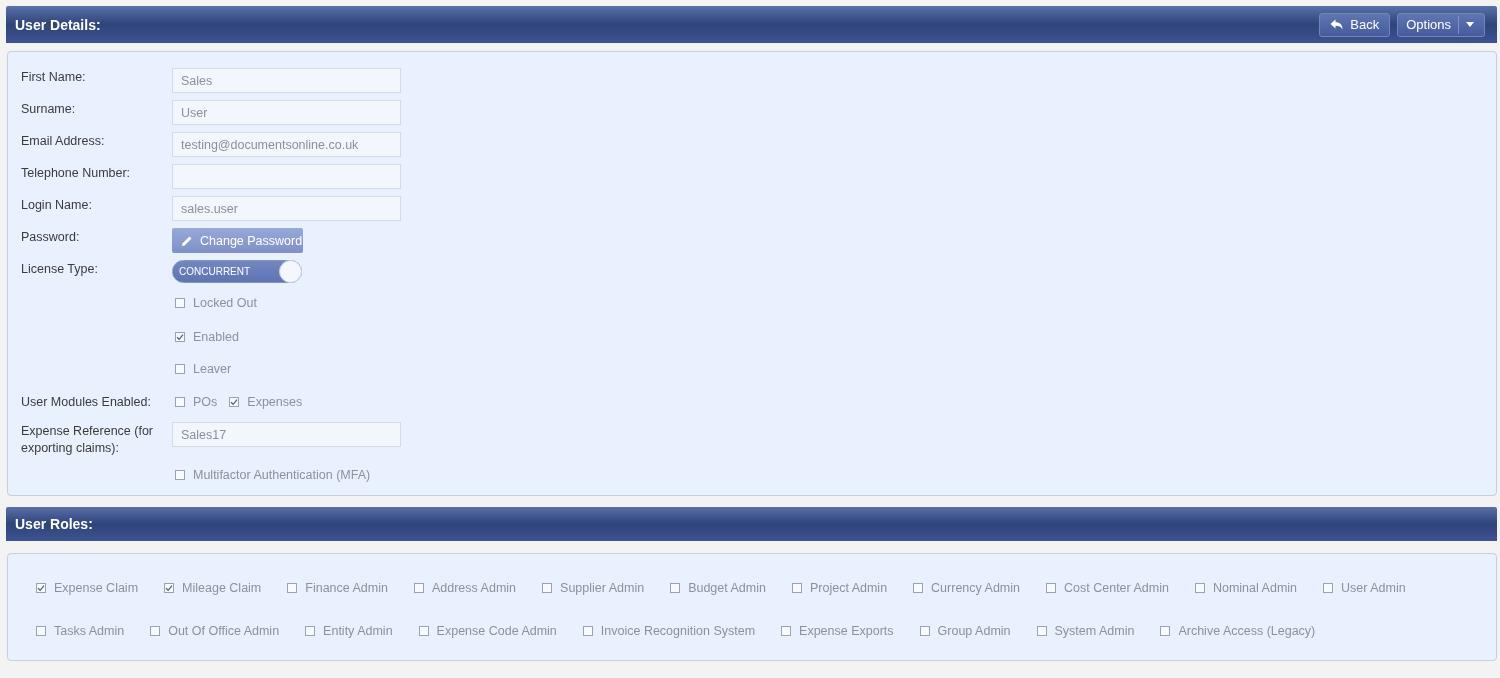  What do you see at coordinates (49, 109) in the screenshot?
I see `field-label: Surname:` at bounding box center [49, 109].